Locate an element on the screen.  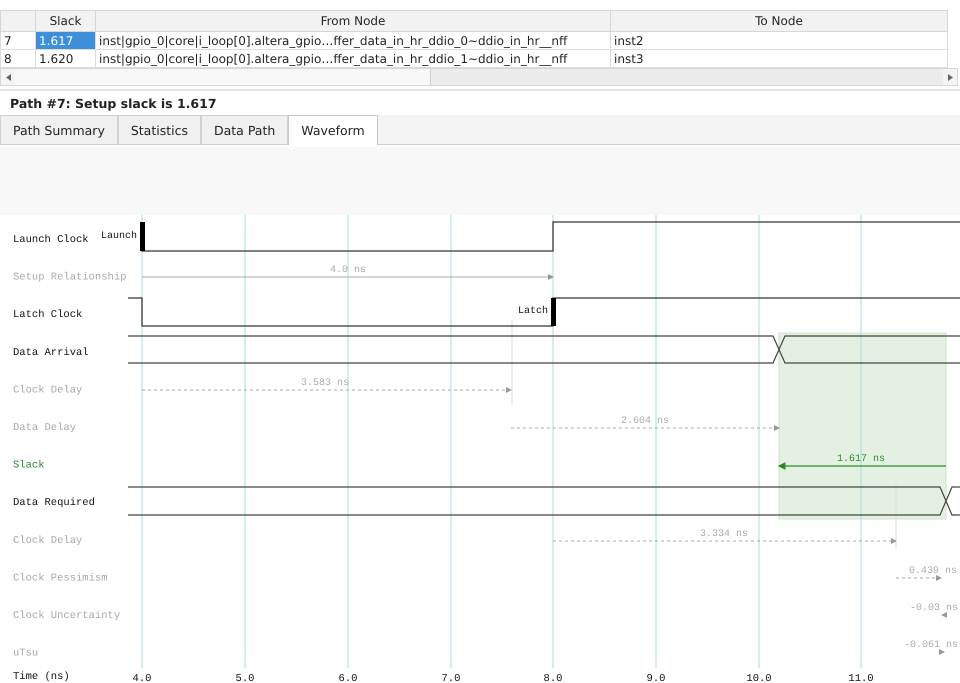
edge-label: Latch is located at coordinates (533, 311).